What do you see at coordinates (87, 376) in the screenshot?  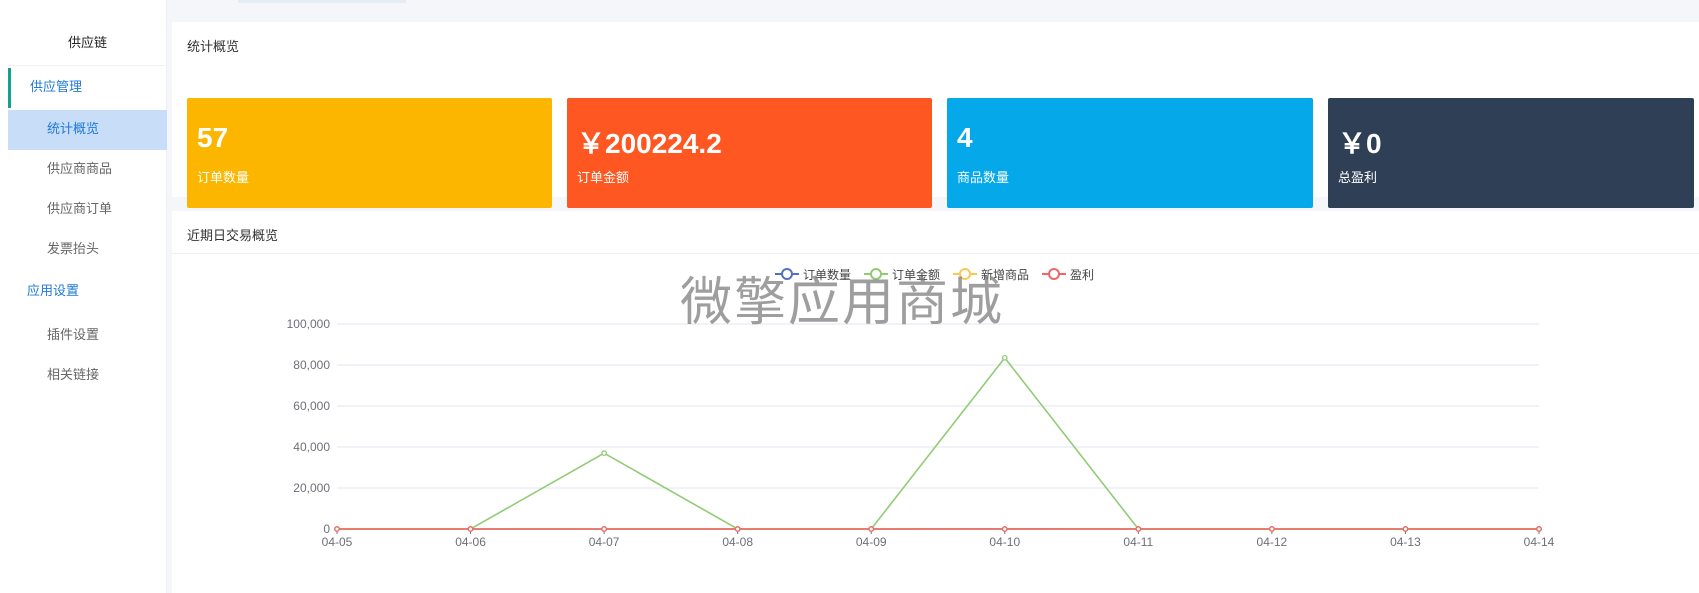 I see `sidebar-item-related-links: 相关链接` at bounding box center [87, 376].